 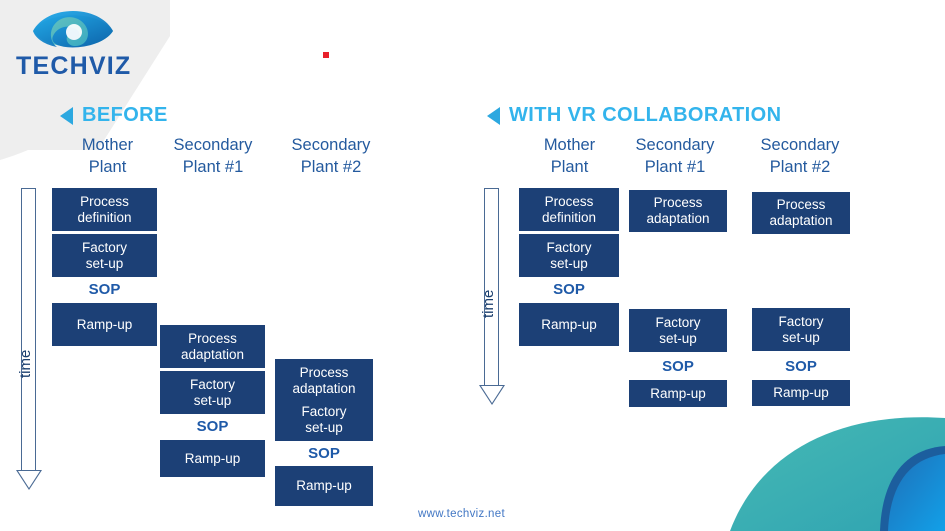 What do you see at coordinates (125, 115) in the screenshot?
I see `panel-before-title-text: BEFORE` at bounding box center [125, 115].